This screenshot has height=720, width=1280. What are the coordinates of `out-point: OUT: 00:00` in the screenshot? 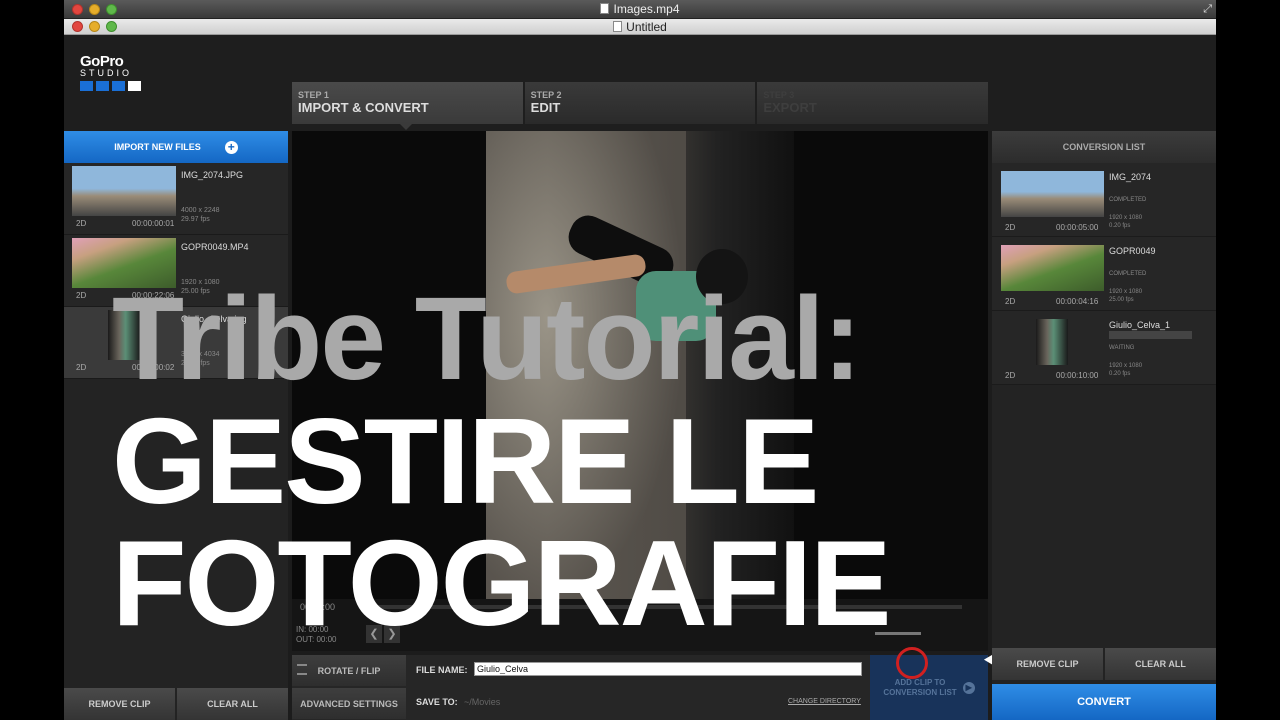 It's located at (316, 639).